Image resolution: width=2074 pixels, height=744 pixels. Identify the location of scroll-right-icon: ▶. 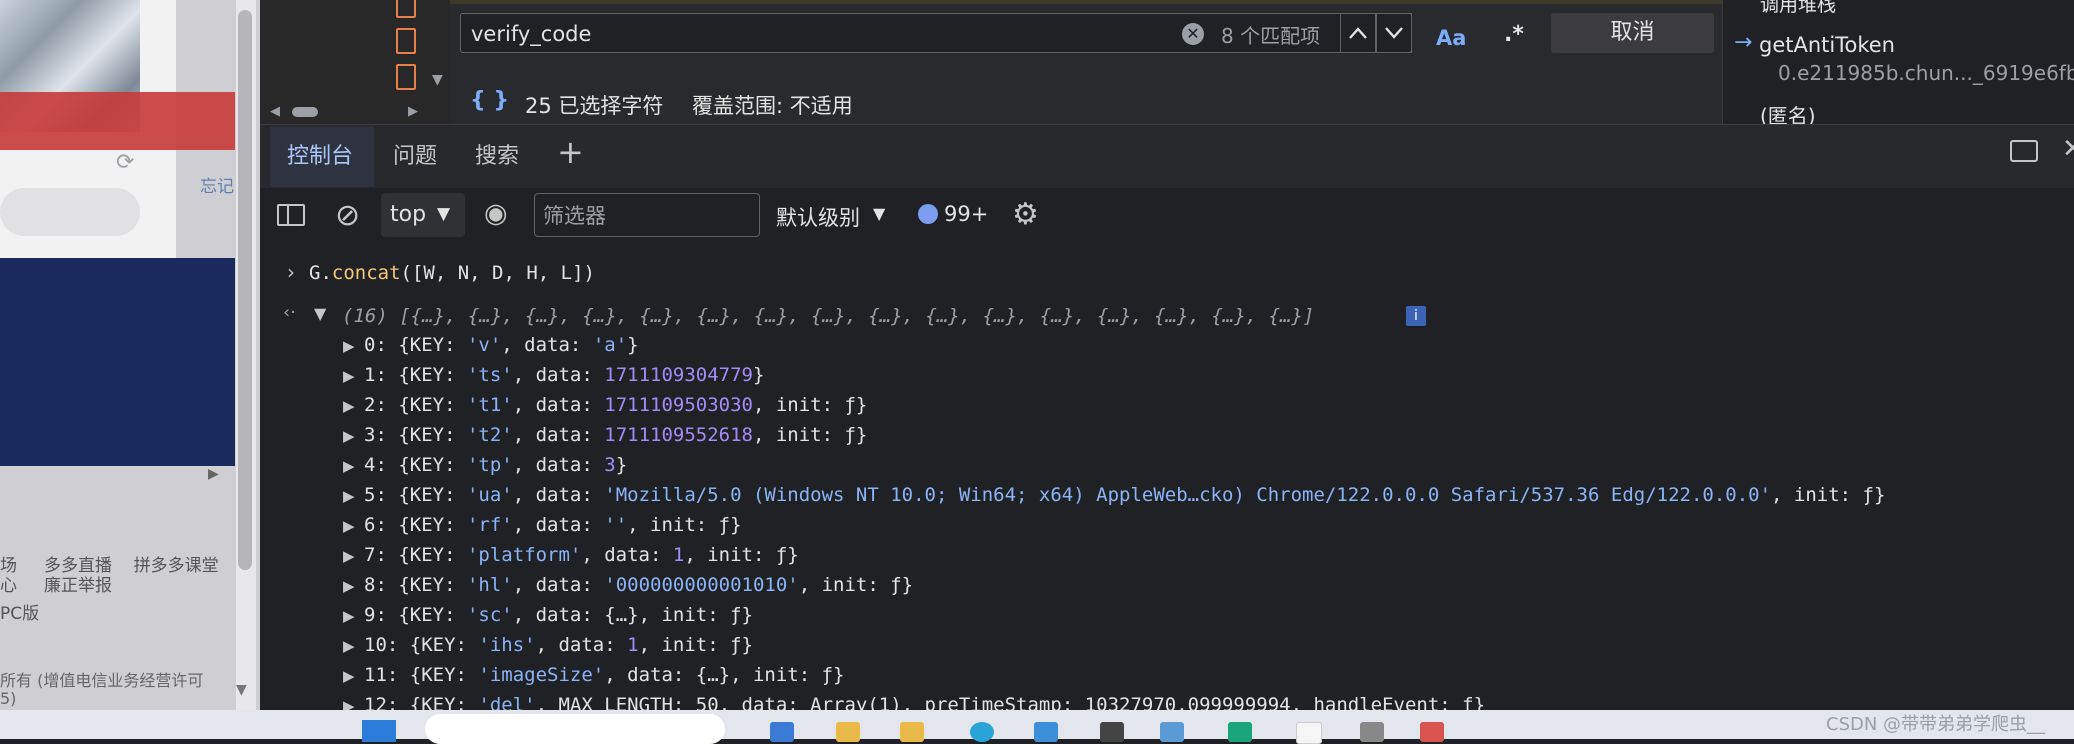
(413, 111).